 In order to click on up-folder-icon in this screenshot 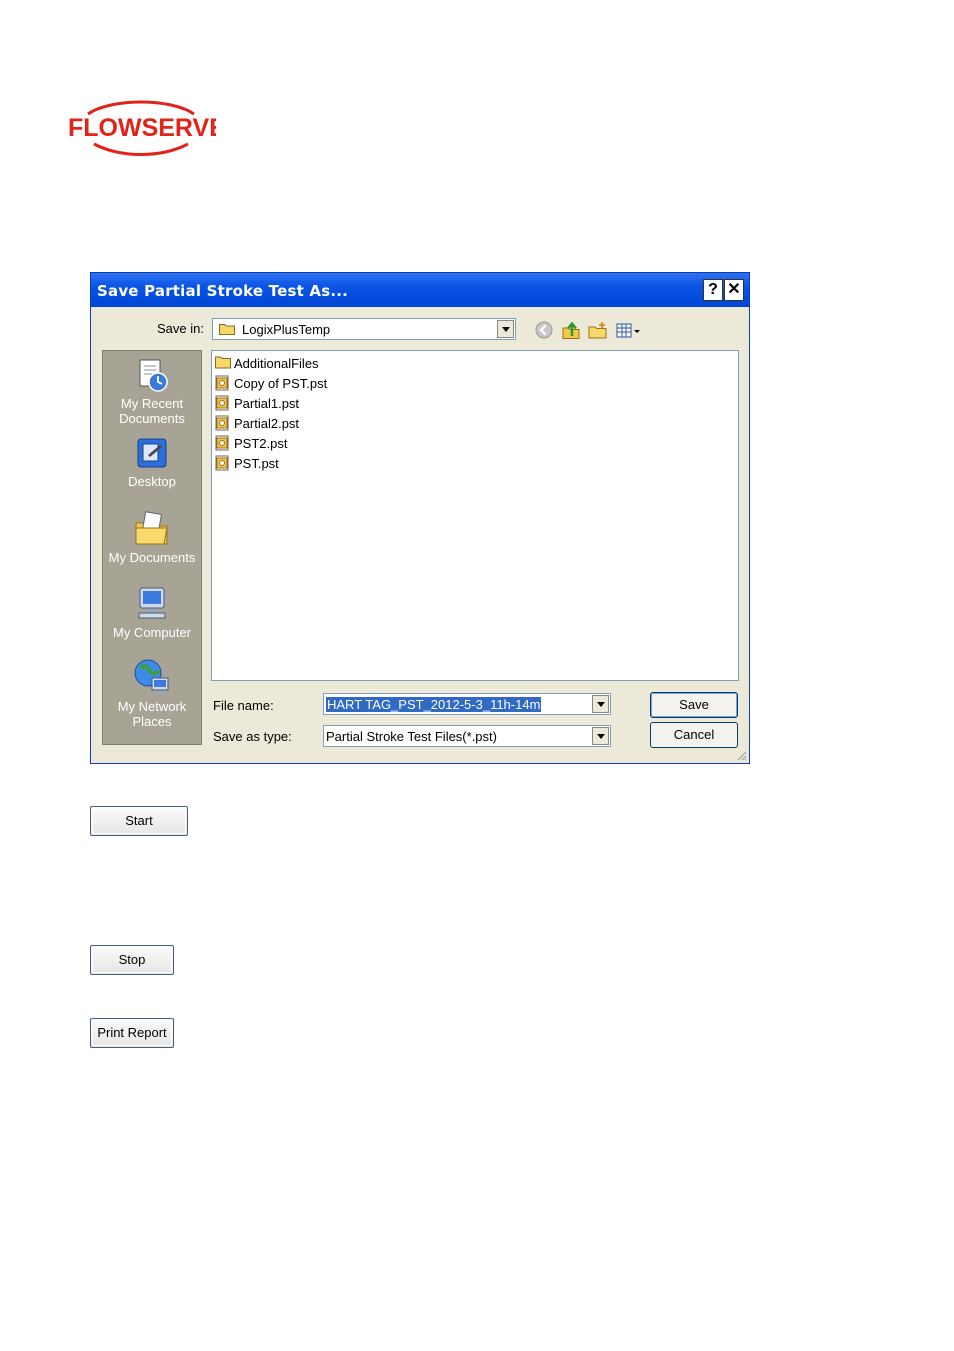, I will do `click(571, 330)`.